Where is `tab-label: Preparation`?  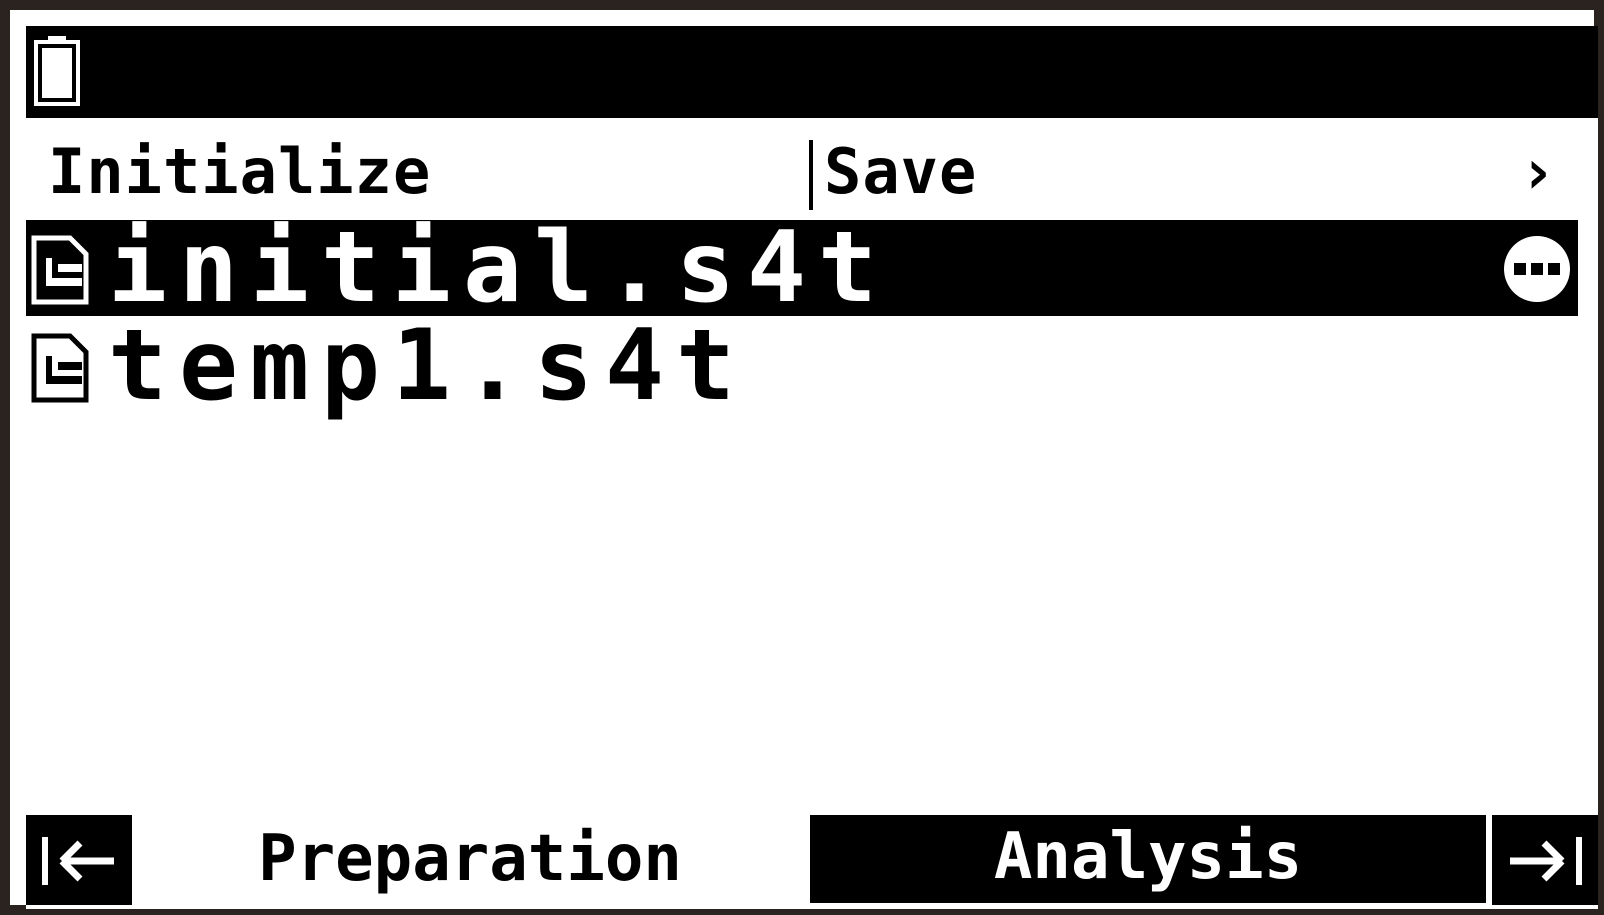
tab-label: Preparation is located at coordinates (470, 859).